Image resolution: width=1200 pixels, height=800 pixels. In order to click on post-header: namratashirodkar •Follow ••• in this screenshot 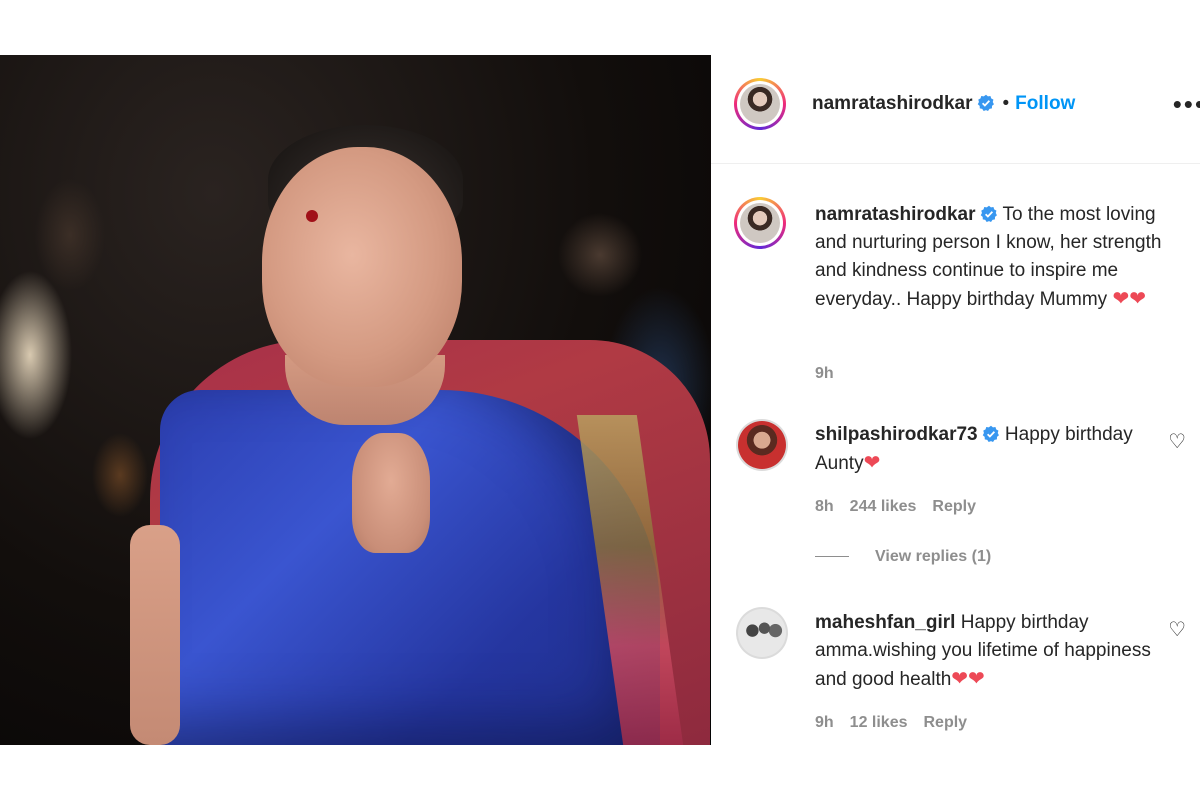, I will do `click(955, 109)`.